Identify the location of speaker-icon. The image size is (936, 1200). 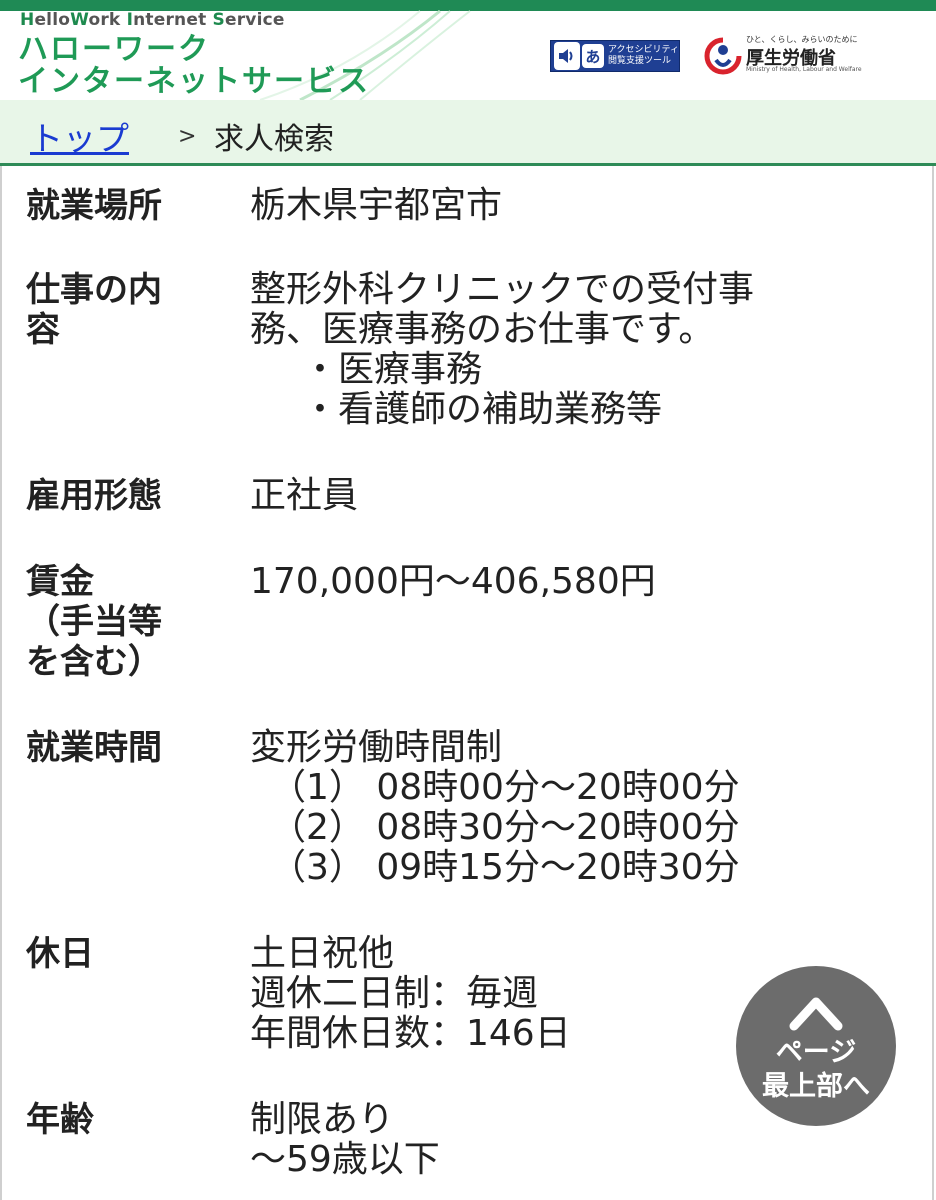
(567, 56).